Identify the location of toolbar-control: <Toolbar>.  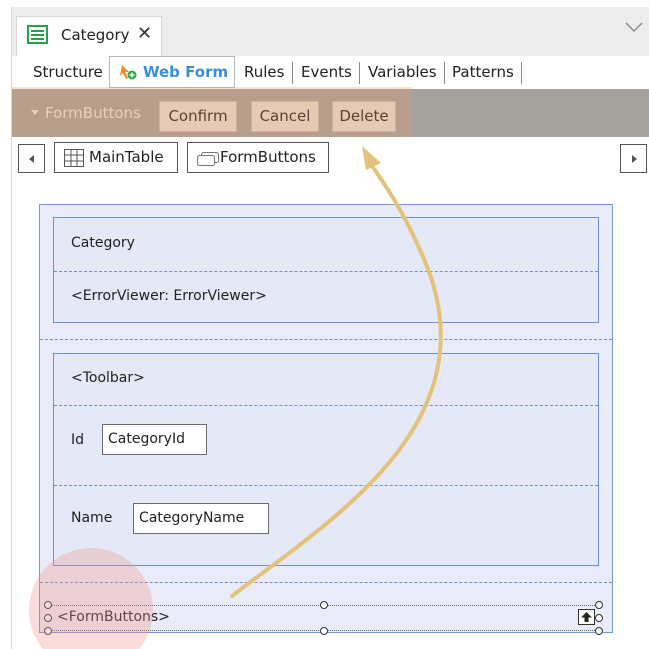
(108, 378).